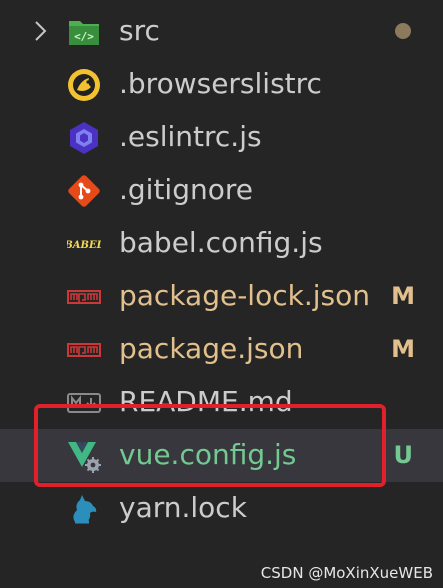  I want to click on explorer-item-gitignore: .gitignore, so click(221, 190).